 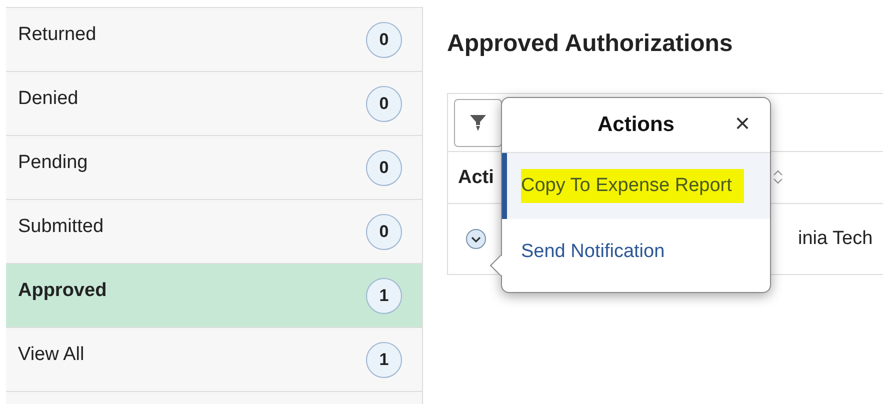 I want to click on filter-icon, so click(x=478, y=122).